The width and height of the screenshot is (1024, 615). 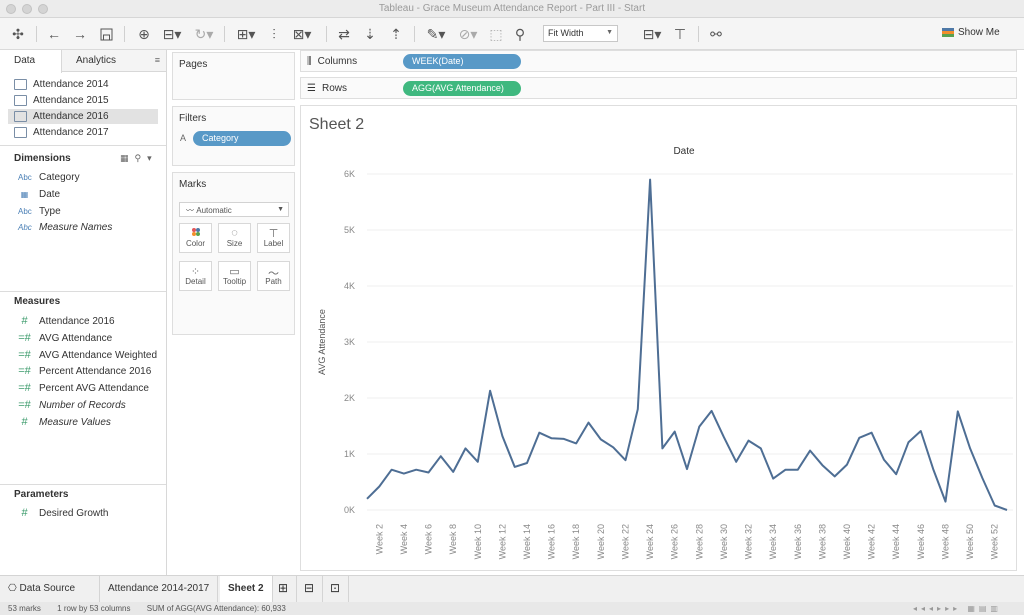 What do you see at coordinates (468, 34) in the screenshot?
I see `group-members-icon: ⊘▾` at bounding box center [468, 34].